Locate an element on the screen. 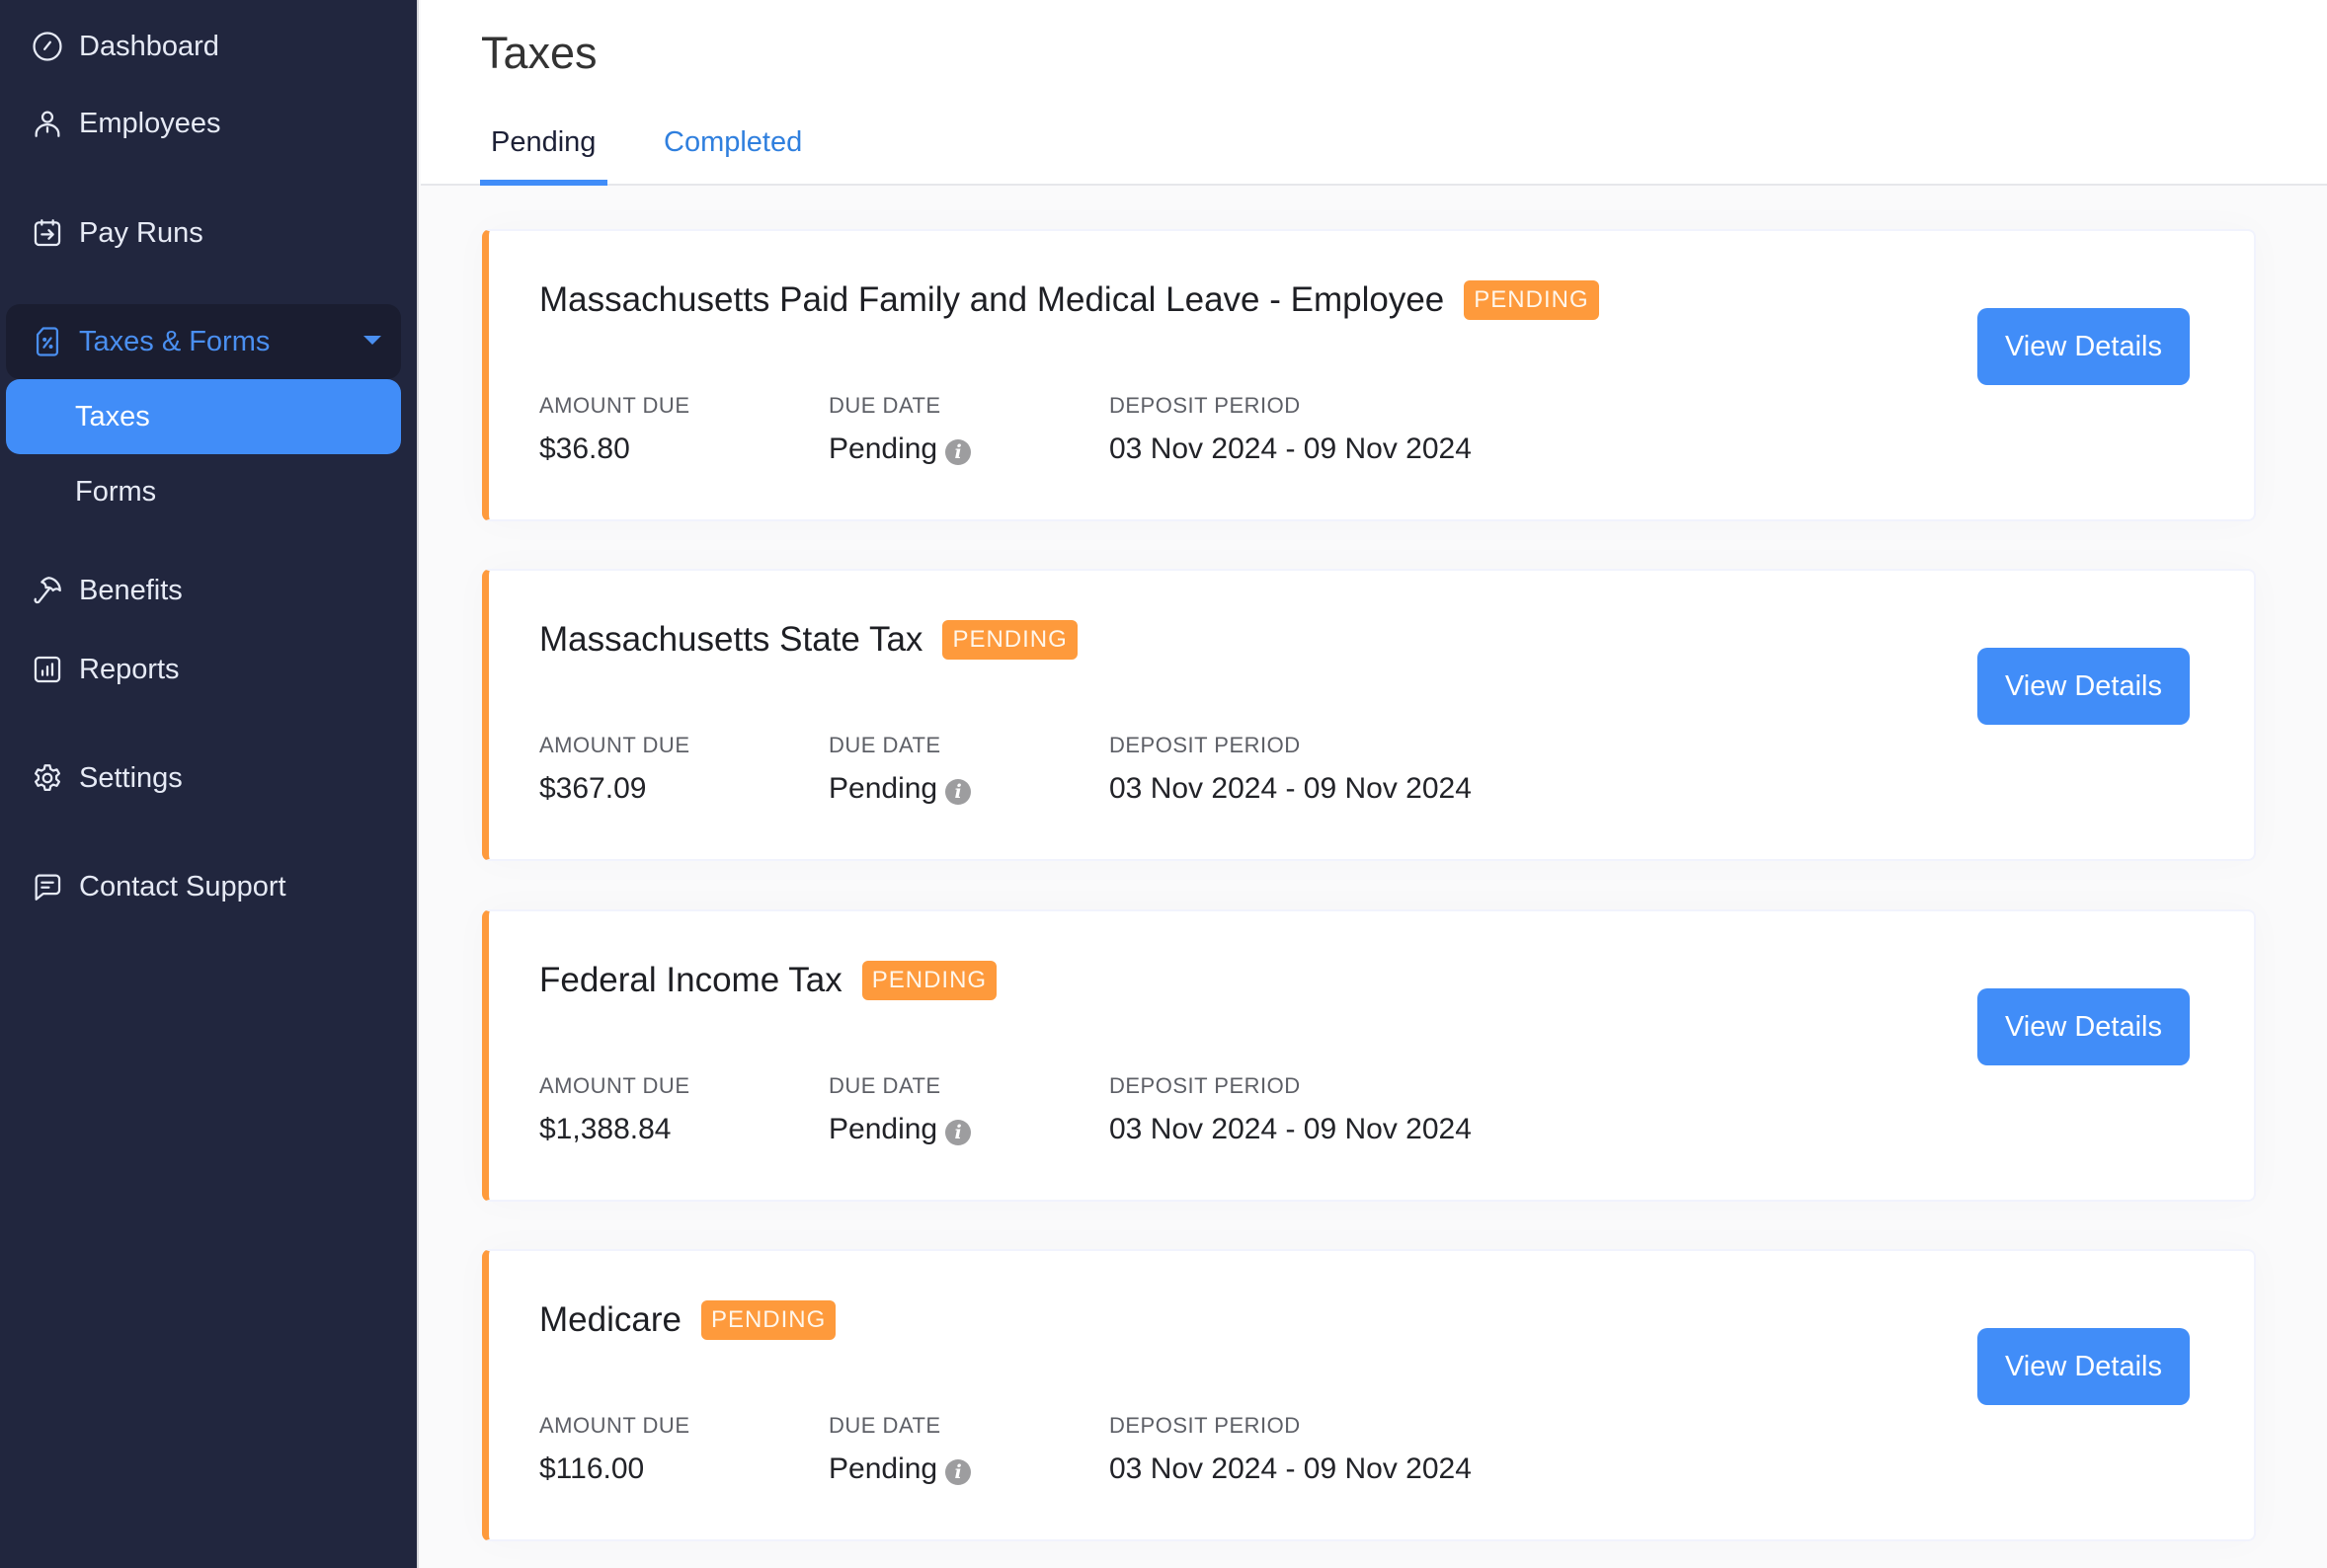 This screenshot has height=1568, width=2327. tab-completed: Completed is located at coordinates (733, 142).